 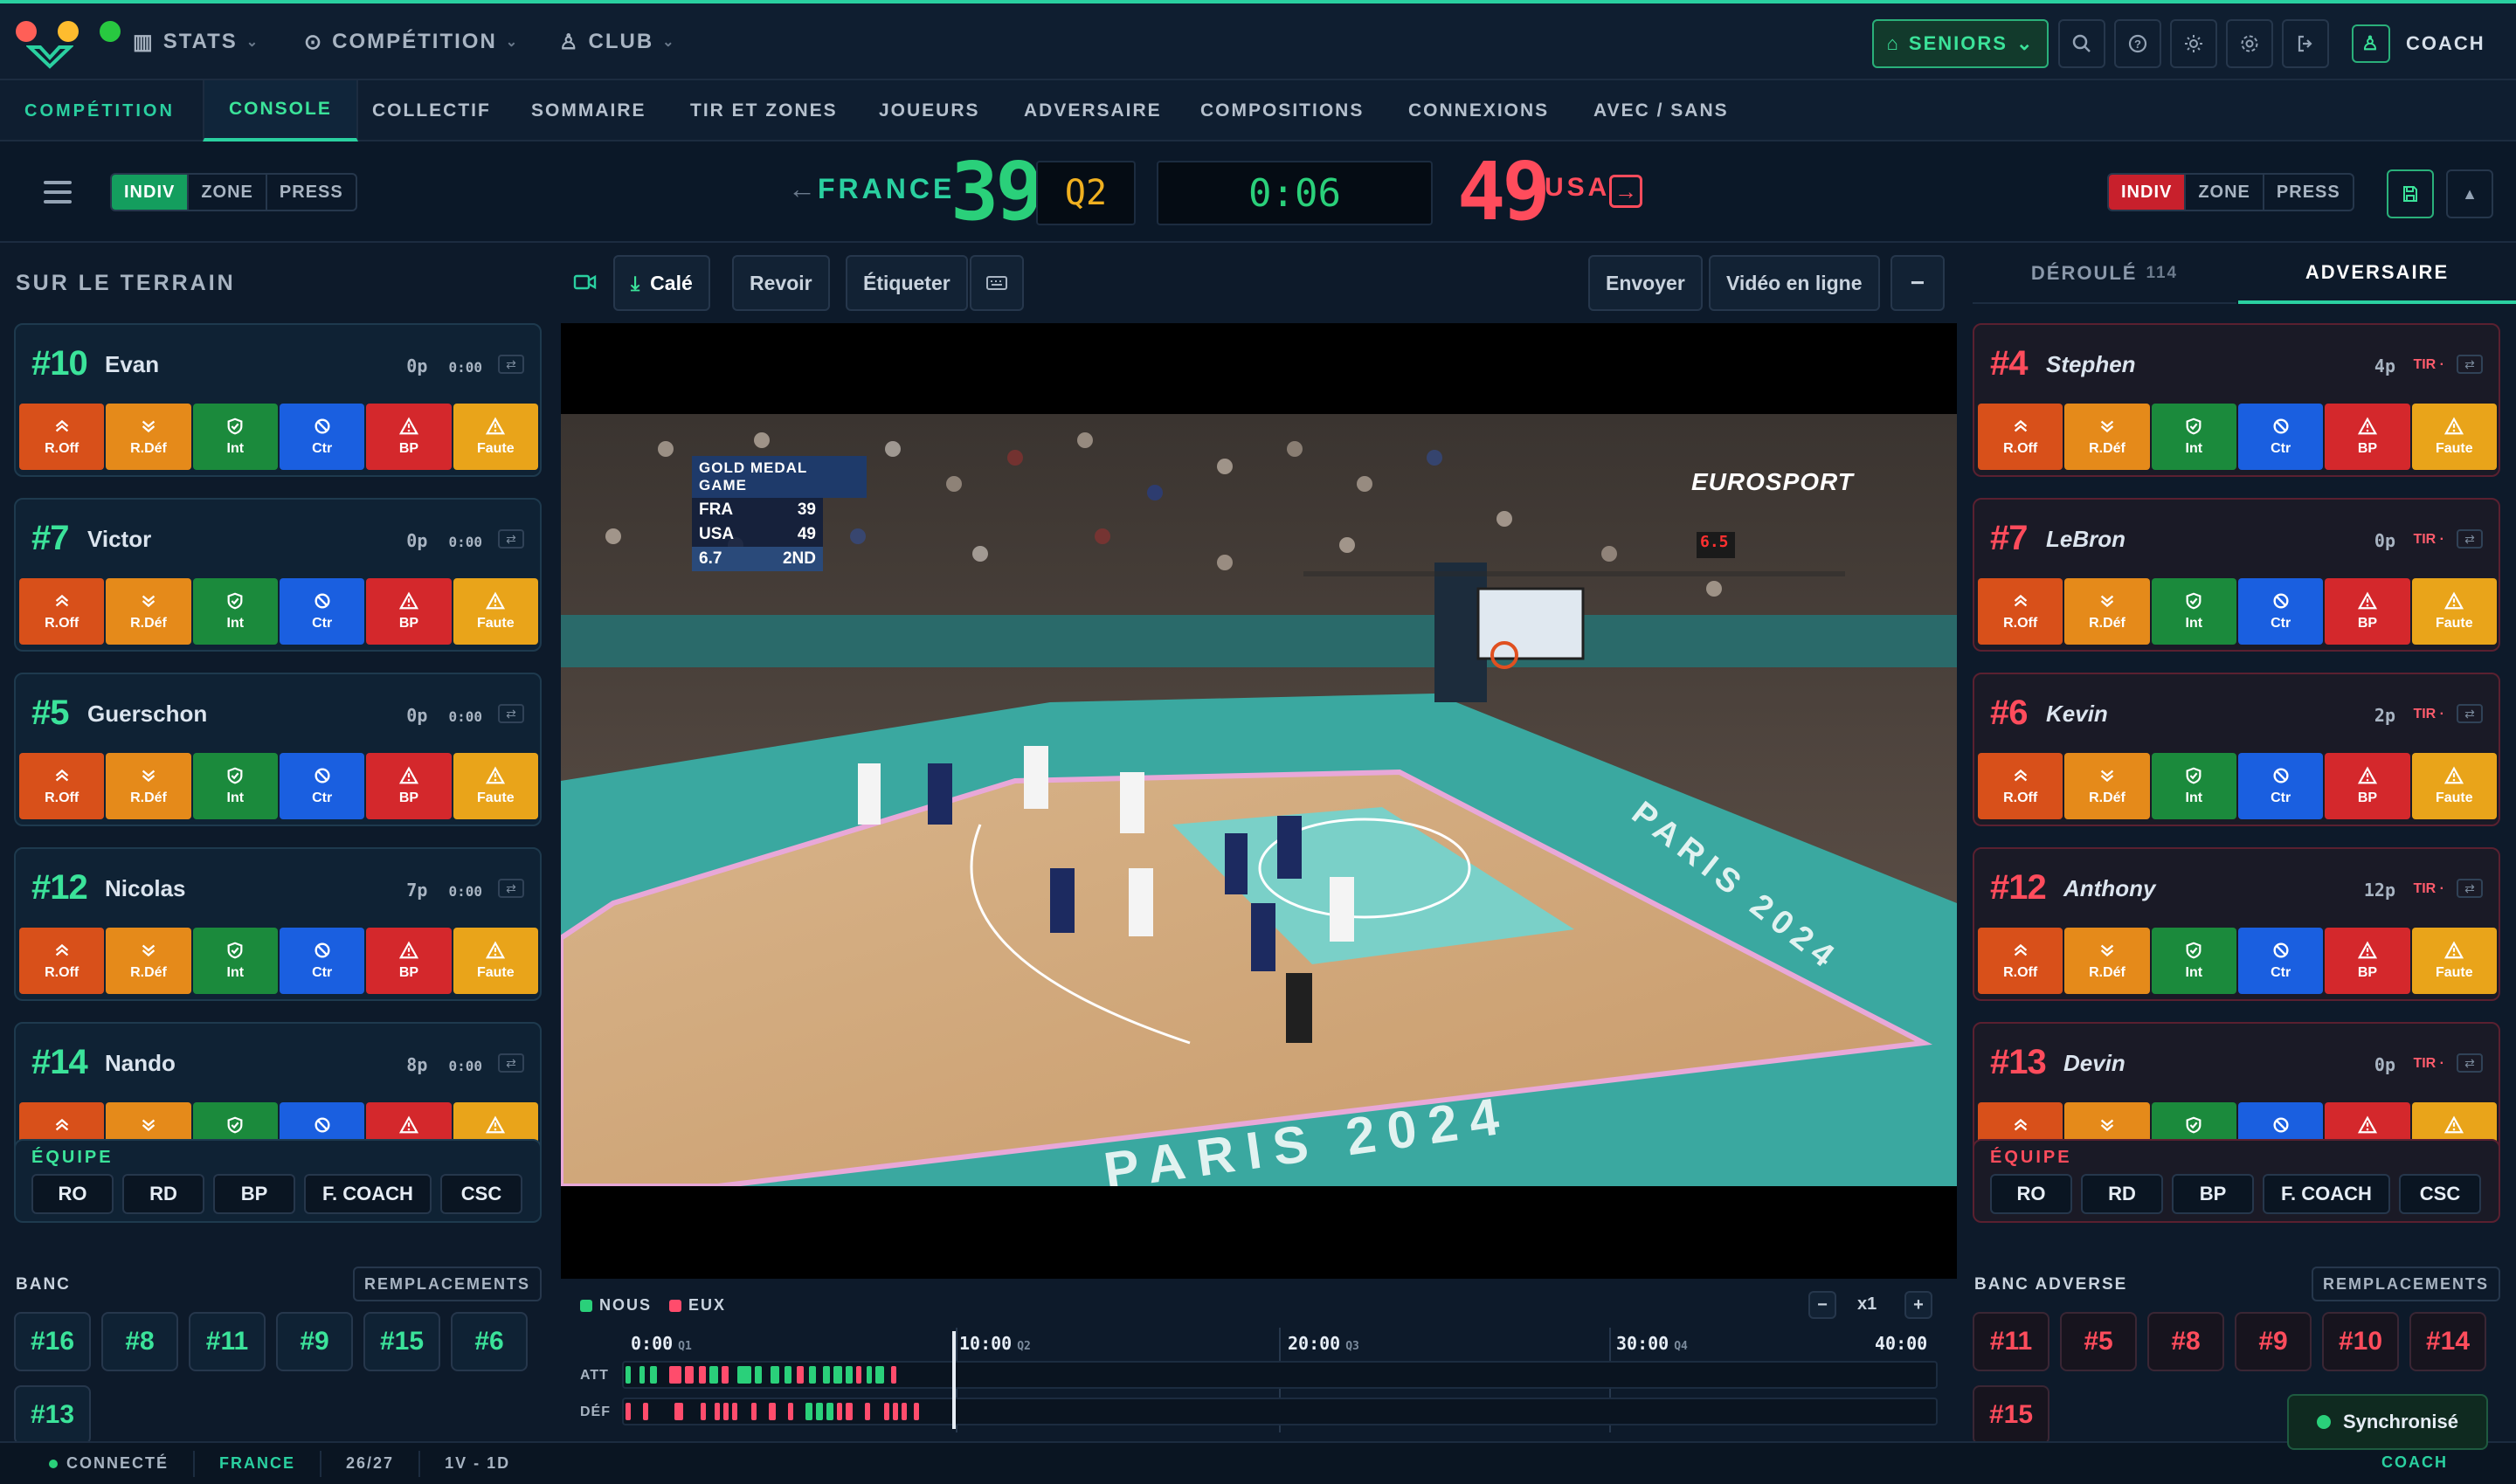 I want to click on bench-player-button: #15, so click(x=401, y=1341).